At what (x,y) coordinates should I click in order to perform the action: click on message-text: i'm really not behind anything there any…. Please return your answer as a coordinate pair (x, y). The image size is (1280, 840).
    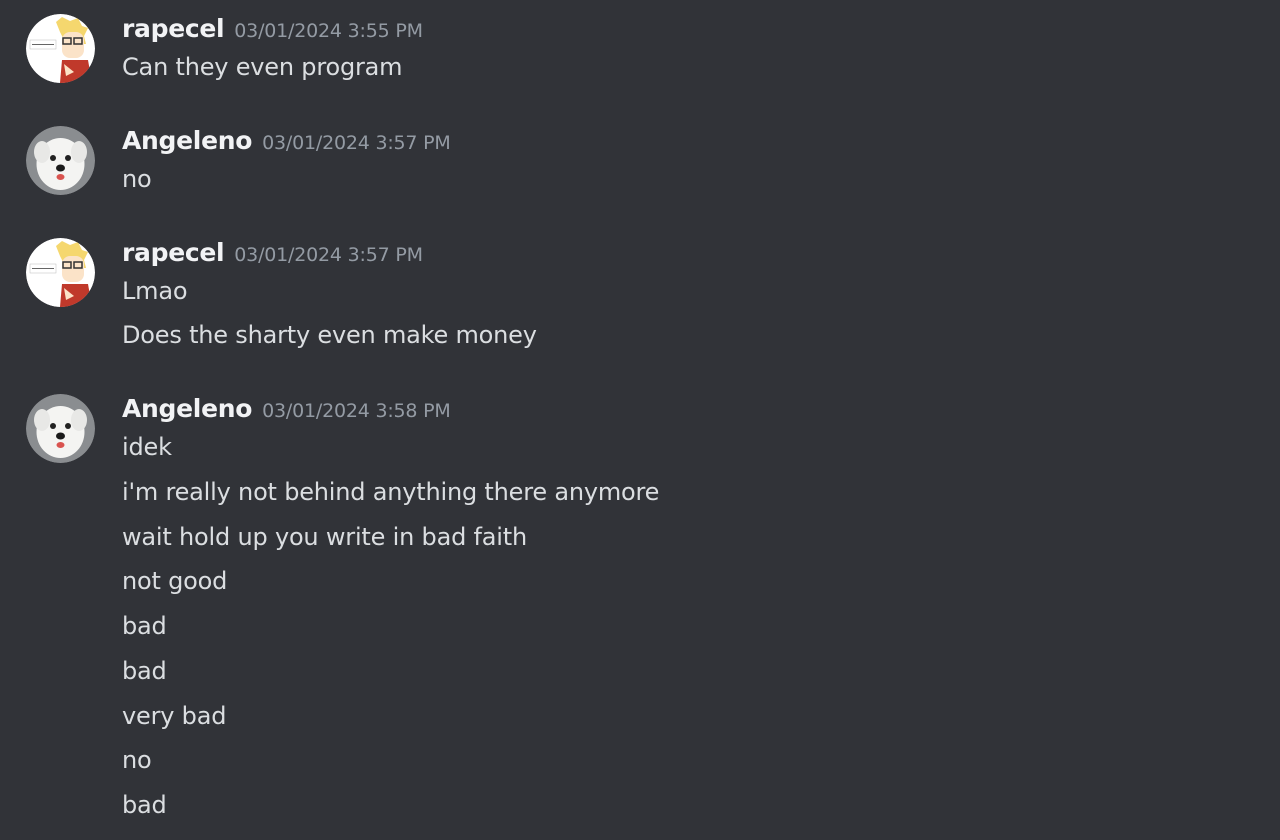
    Looking at the image, I should click on (391, 492).